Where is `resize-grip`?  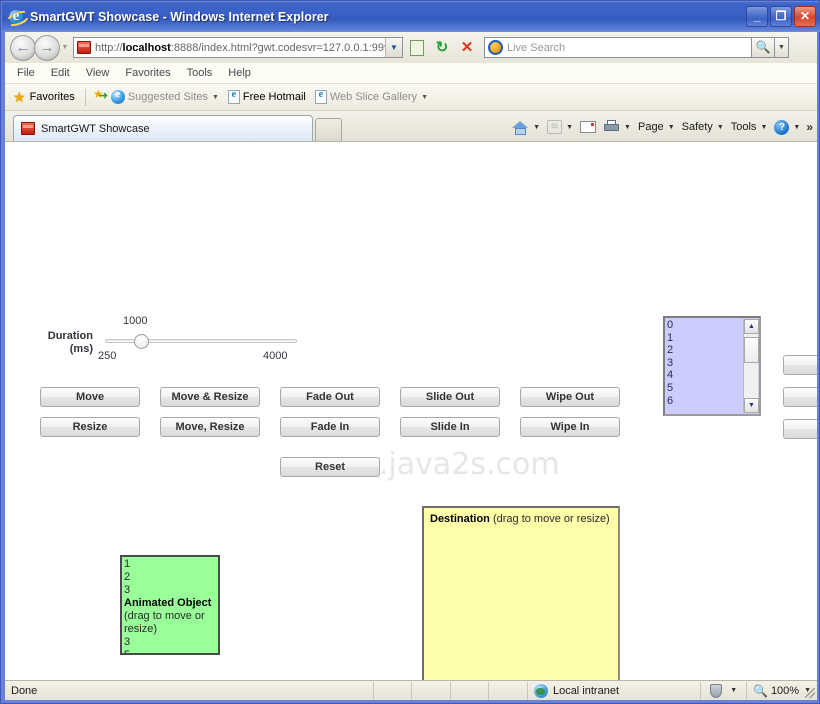
resize-grip is located at coordinates (810, 693).